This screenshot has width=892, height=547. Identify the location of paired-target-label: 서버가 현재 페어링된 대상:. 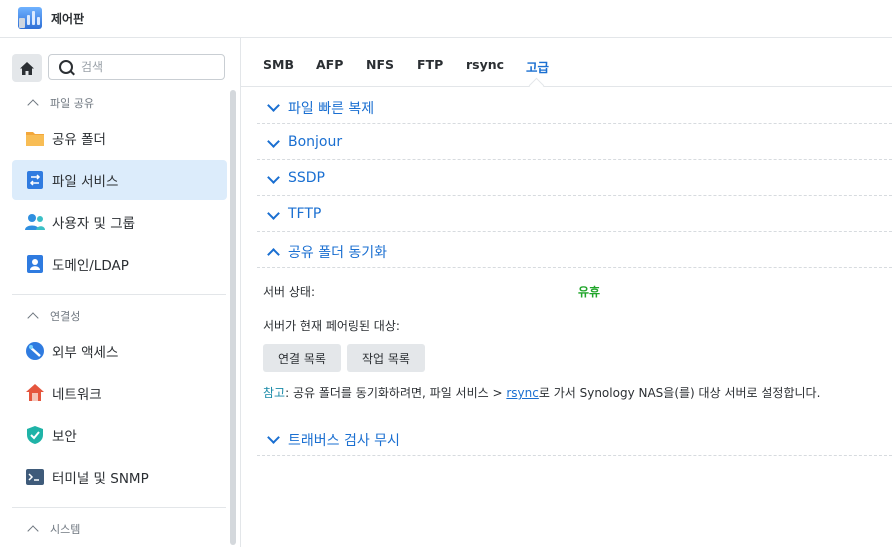
(331, 326).